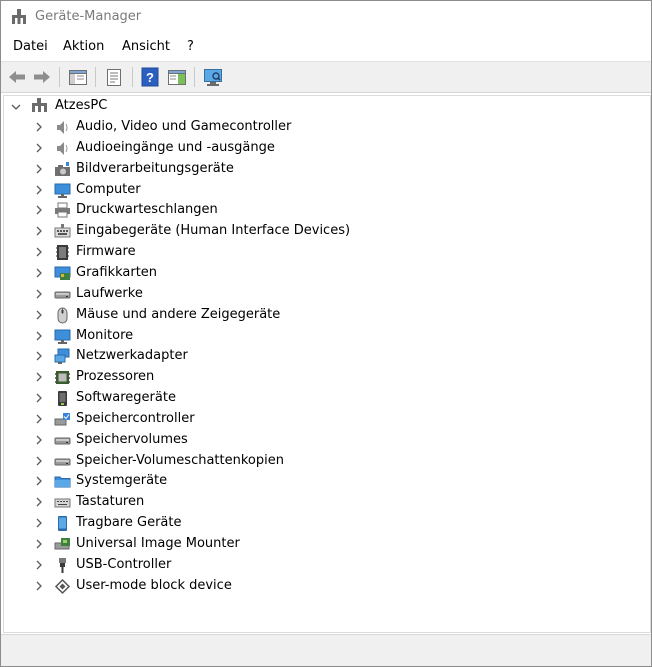  What do you see at coordinates (324, 565) in the screenshot?
I see `tree-item: USB-Controller` at bounding box center [324, 565].